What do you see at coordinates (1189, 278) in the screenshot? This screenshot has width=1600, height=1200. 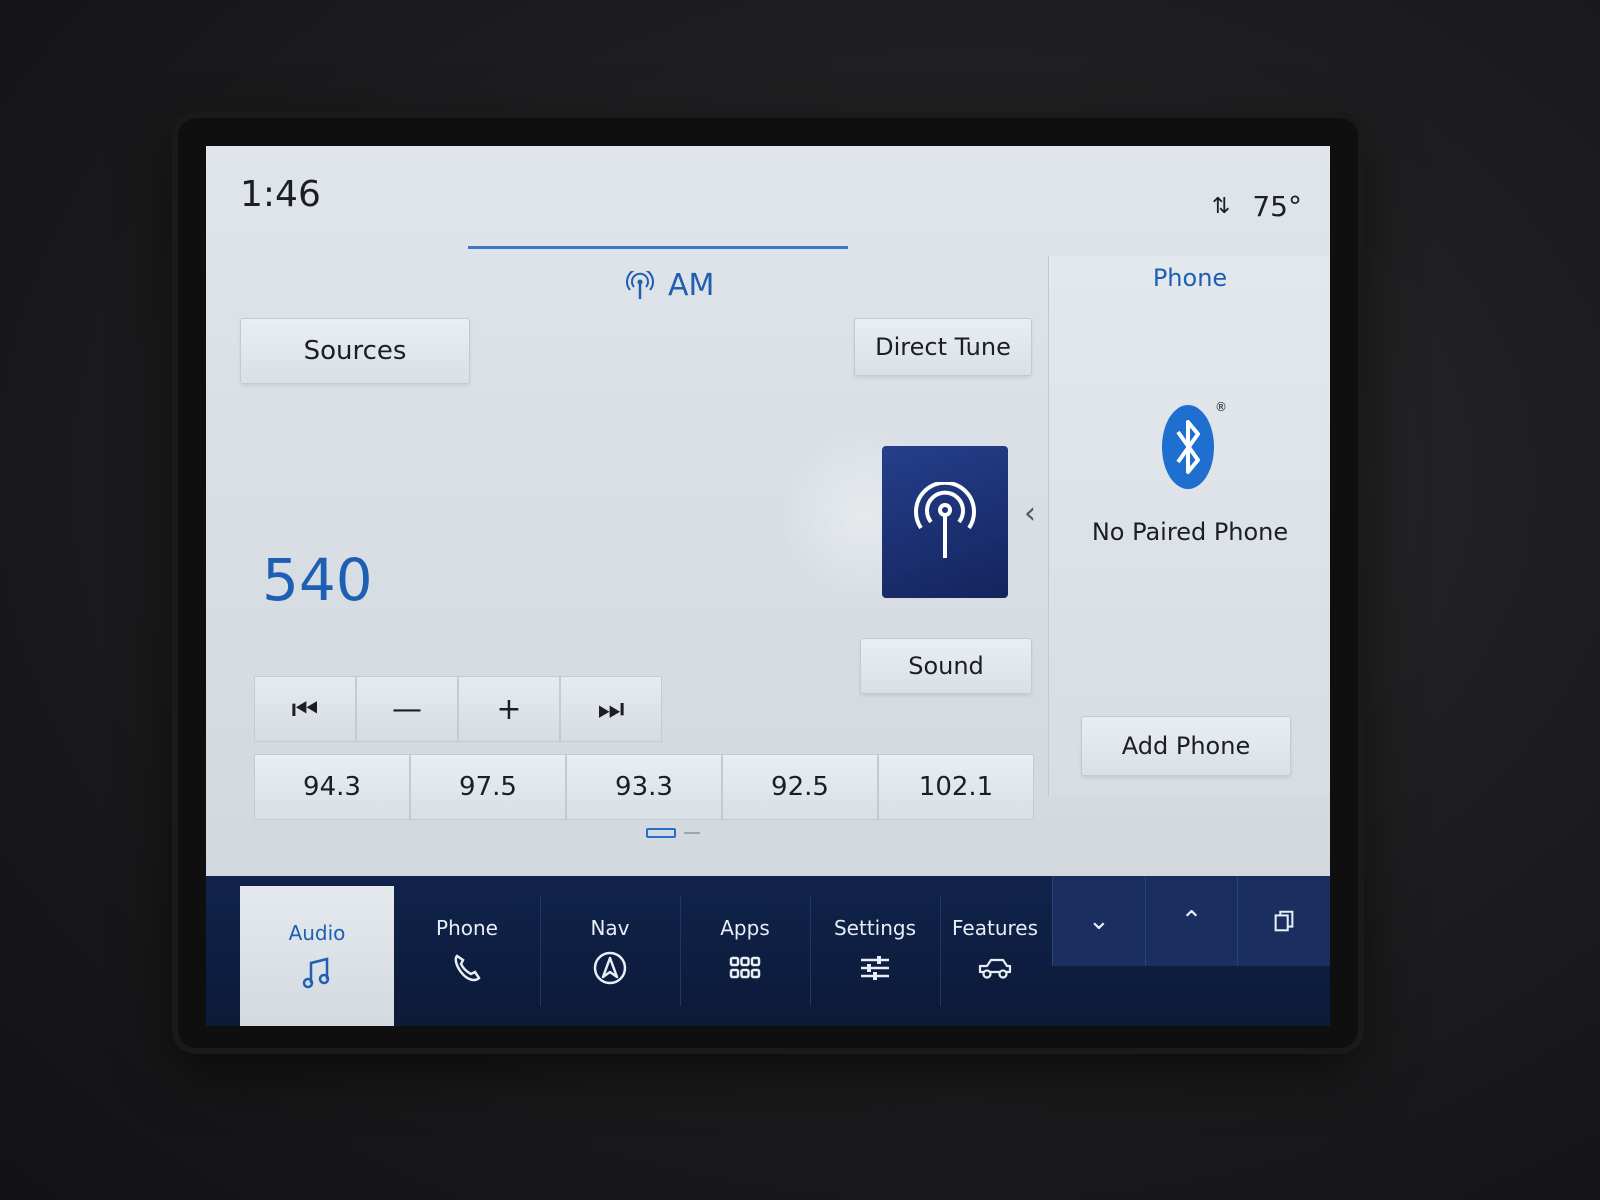 I see `phone-panel-title: Phone` at bounding box center [1189, 278].